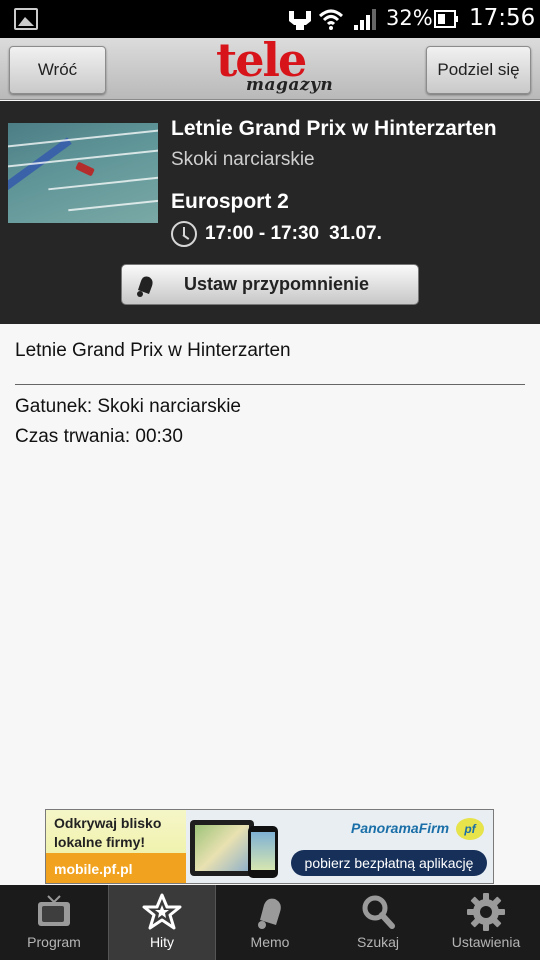 Image resolution: width=540 pixels, height=960 pixels. What do you see at coordinates (478, 70) in the screenshot?
I see `share-button: Podziel się` at bounding box center [478, 70].